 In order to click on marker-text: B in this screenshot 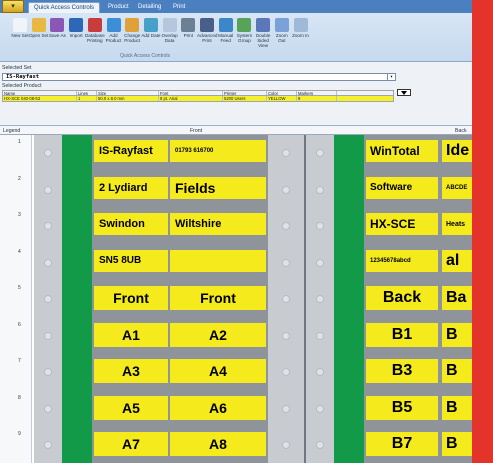, I will do `click(452, 370)`.